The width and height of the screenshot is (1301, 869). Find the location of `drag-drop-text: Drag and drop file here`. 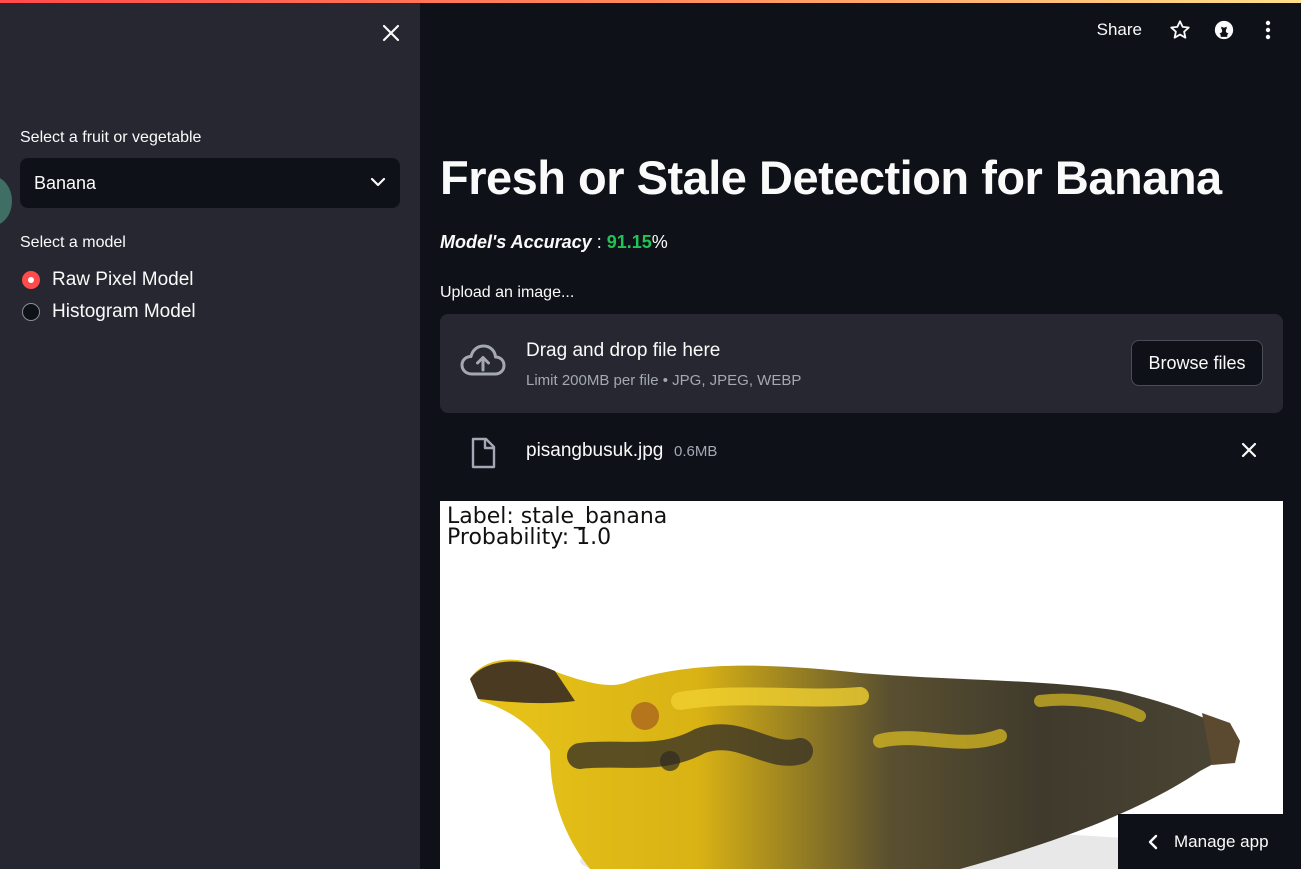

drag-drop-text: Drag and drop file here is located at coordinates (623, 350).